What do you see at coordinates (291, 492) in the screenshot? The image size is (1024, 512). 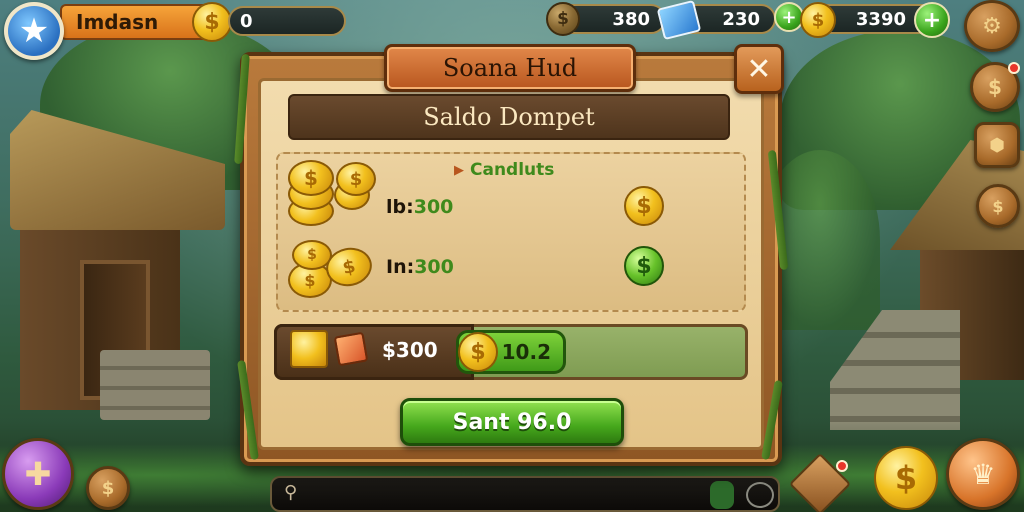 I see `chat-pin-icon: ⚲` at bounding box center [291, 492].